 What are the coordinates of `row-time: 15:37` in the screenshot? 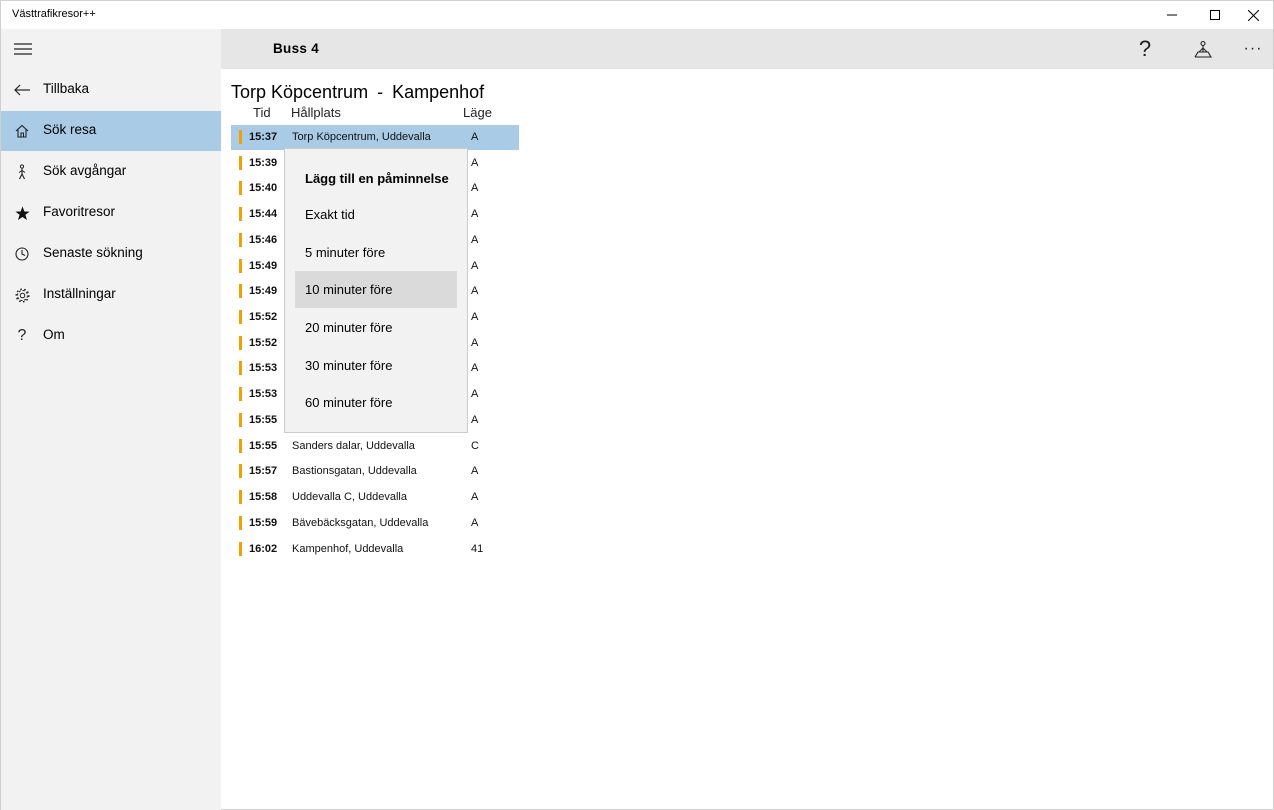 It's located at (263, 137).